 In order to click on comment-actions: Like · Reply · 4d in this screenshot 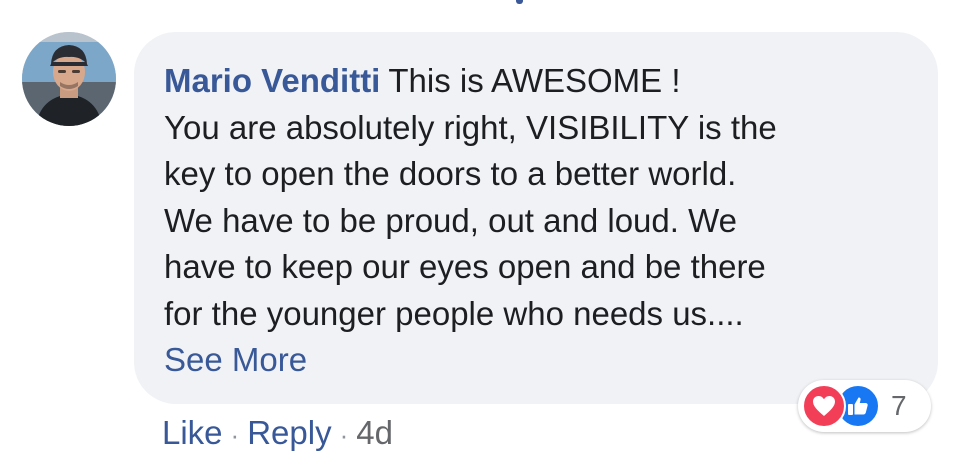, I will do `click(277, 434)`.